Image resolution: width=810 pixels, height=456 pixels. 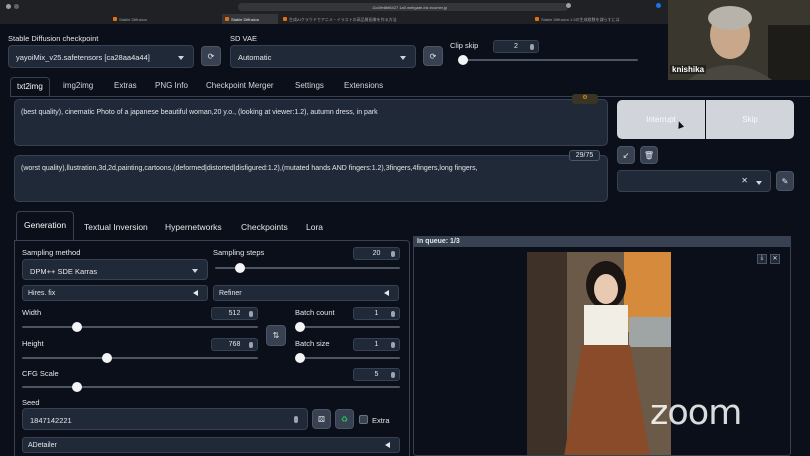 What do you see at coordinates (243, 38) in the screenshot?
I see `vae-label: SD VAE` at bounding box center [243, 38].